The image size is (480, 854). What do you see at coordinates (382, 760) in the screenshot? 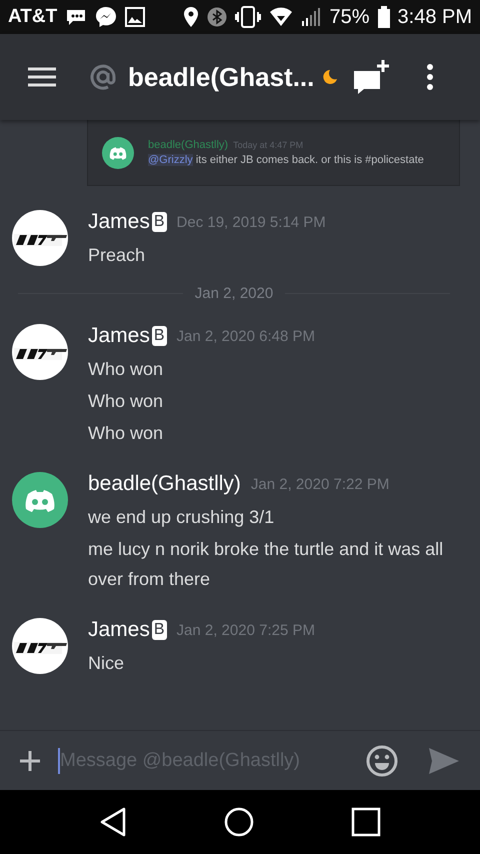
I see `emoji-icon` at bounding box center [382, 760].